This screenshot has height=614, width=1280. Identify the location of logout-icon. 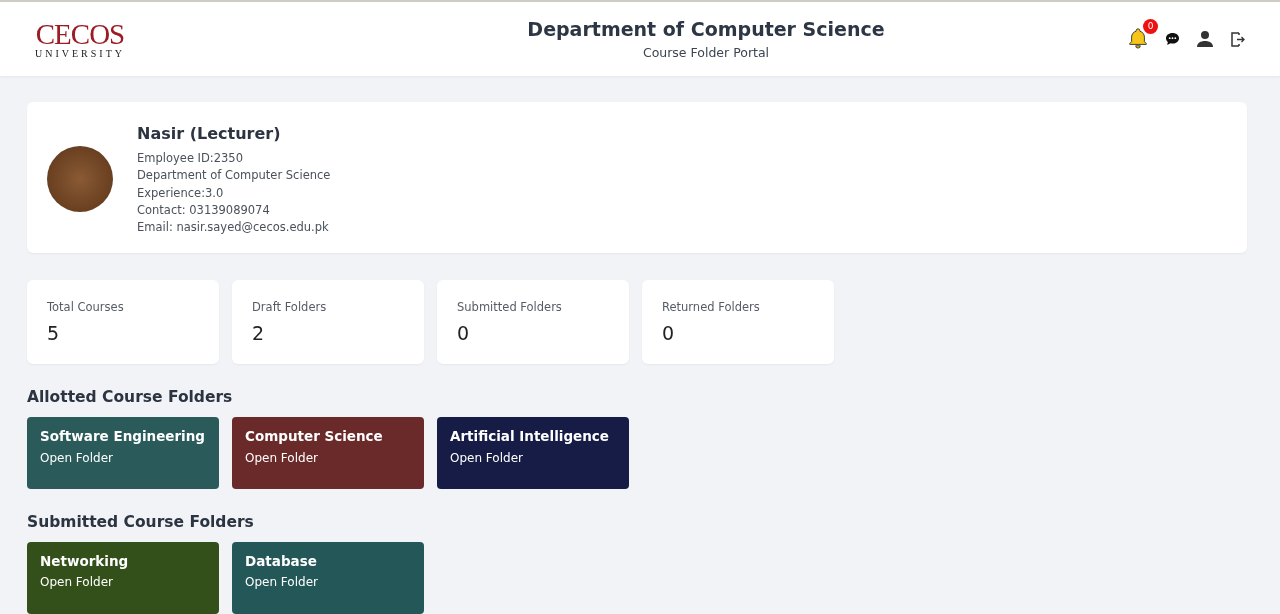
(1238, 39).